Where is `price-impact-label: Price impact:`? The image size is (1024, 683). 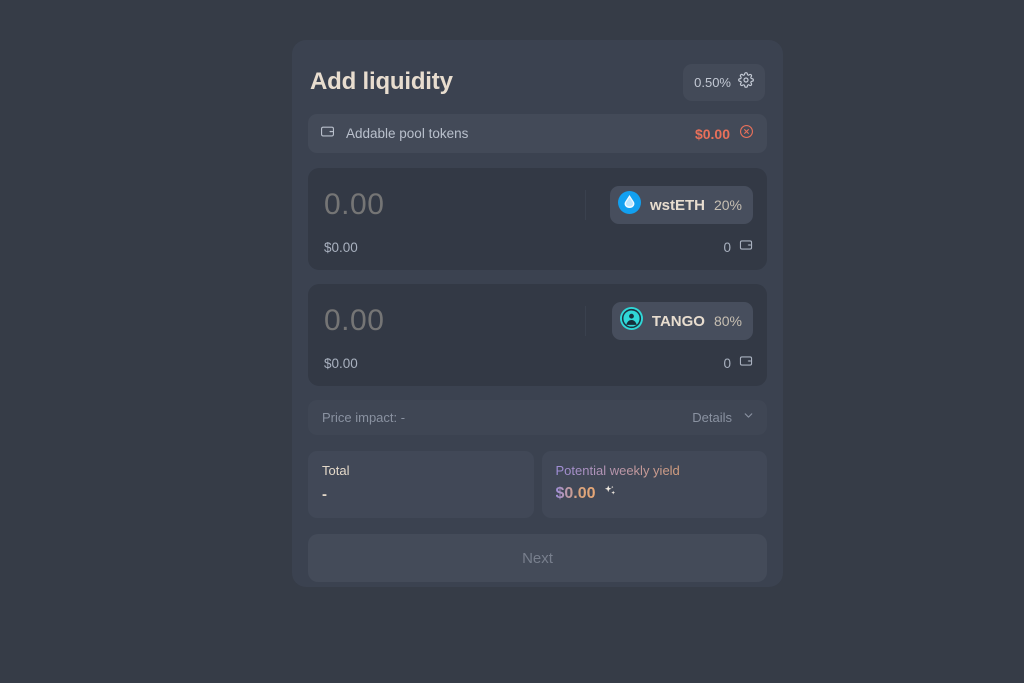
price-impact-label: Price impact: is located at coordinates (360, 417).